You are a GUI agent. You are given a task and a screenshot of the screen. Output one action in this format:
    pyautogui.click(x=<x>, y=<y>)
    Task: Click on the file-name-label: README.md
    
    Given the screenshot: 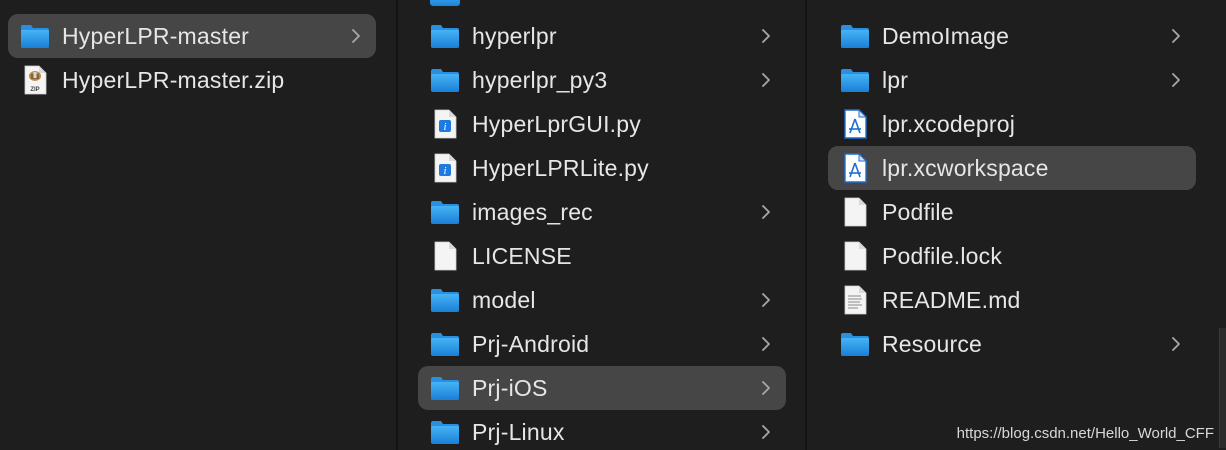 What is the action you would take?
    pyautogui.click(x=951, y=299)
    